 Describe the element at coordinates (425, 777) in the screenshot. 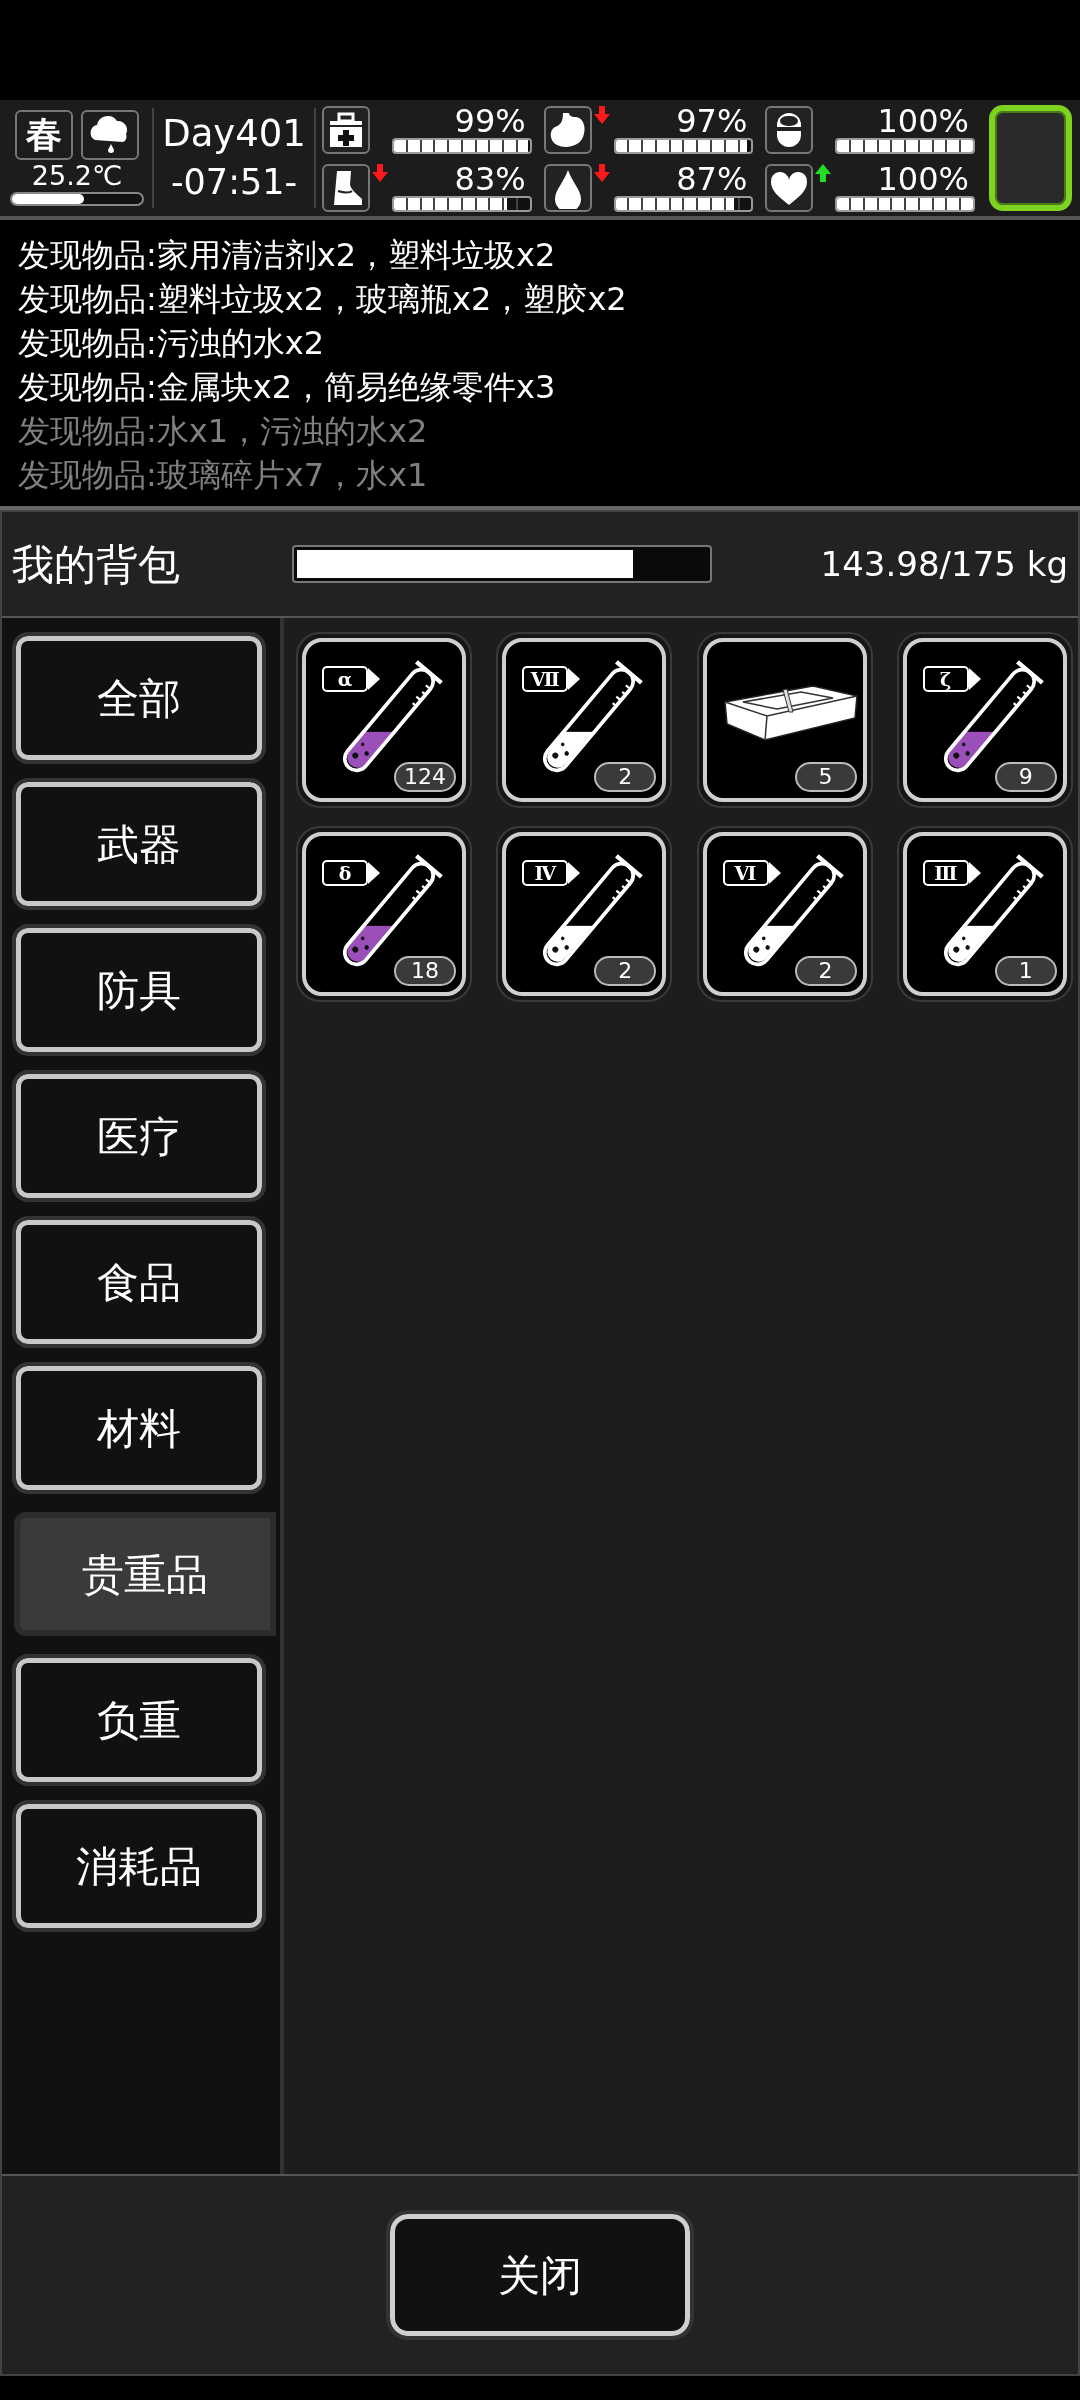

I see `item-count: 124` at that location.